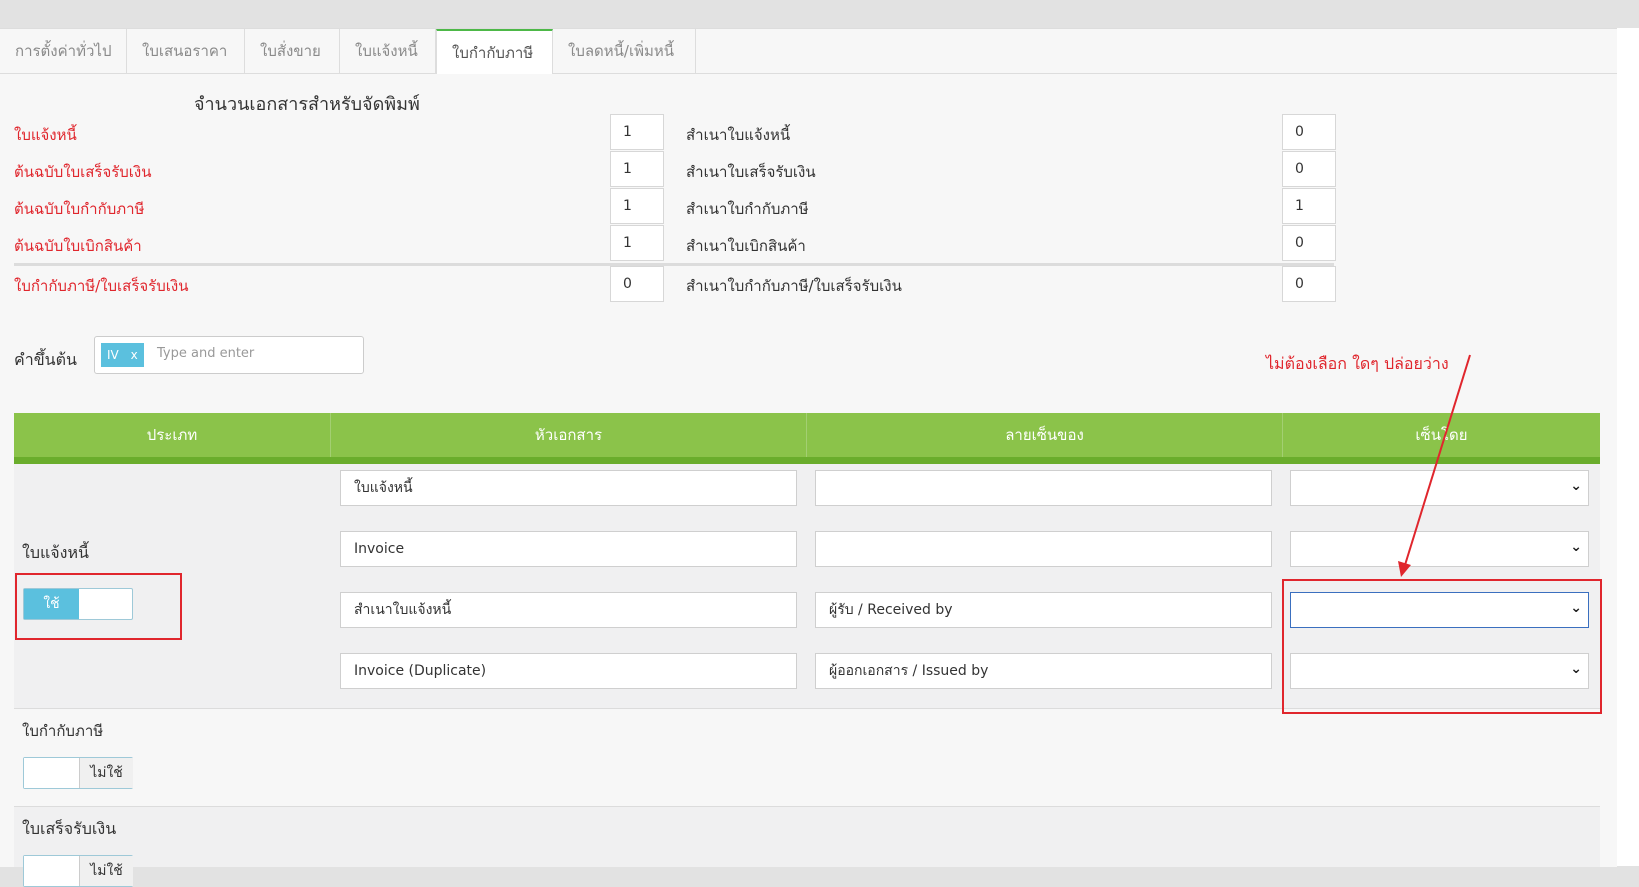 The height and width of the screenshot is (887, 1639). Describe the element at coordinates (388, 51) in the screenshot. I see `tab-invoice: ใบแจ้งหนี้` at that location.